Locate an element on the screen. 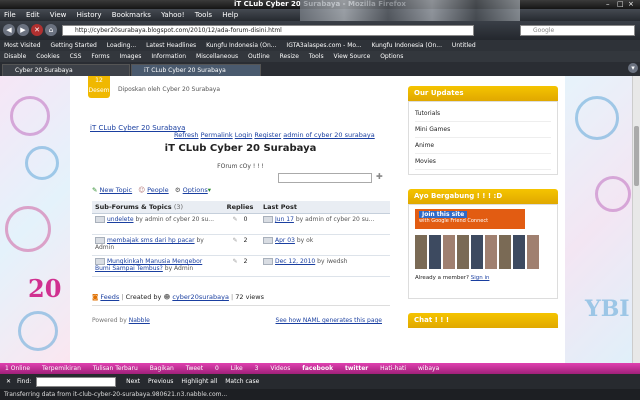 The image size is (640, 400). forward-icon: ▶ is located at coordinates (23, 30).